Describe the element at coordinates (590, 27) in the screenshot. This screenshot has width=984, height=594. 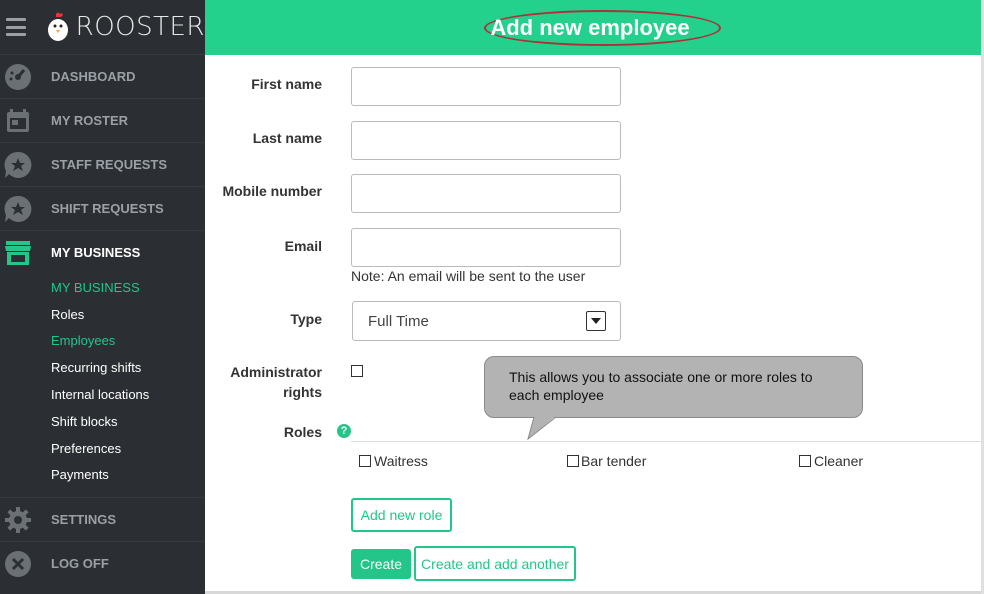
I see `page-title: Add new employee` at that location.